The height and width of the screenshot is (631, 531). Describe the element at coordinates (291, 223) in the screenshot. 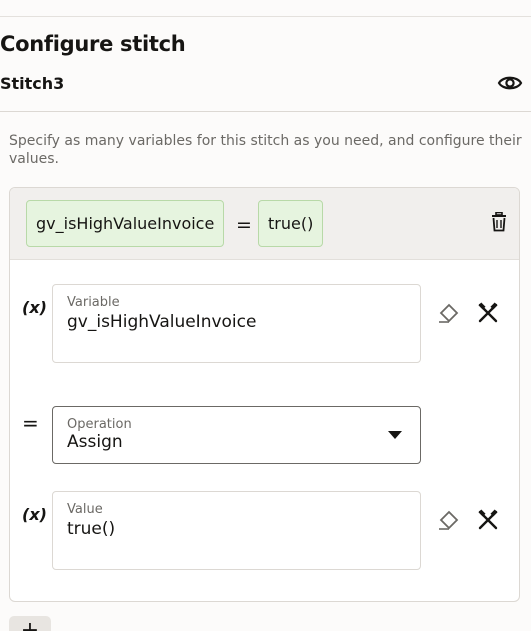

I see `summary-value-chip: true()` at that location.